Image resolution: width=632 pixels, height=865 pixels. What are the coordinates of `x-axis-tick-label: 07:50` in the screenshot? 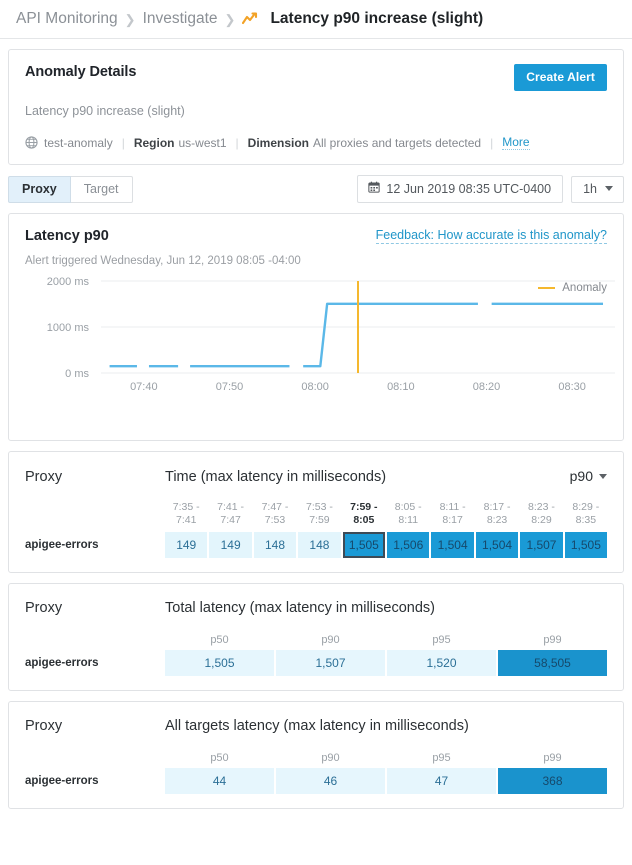 It's located at (230, 387).